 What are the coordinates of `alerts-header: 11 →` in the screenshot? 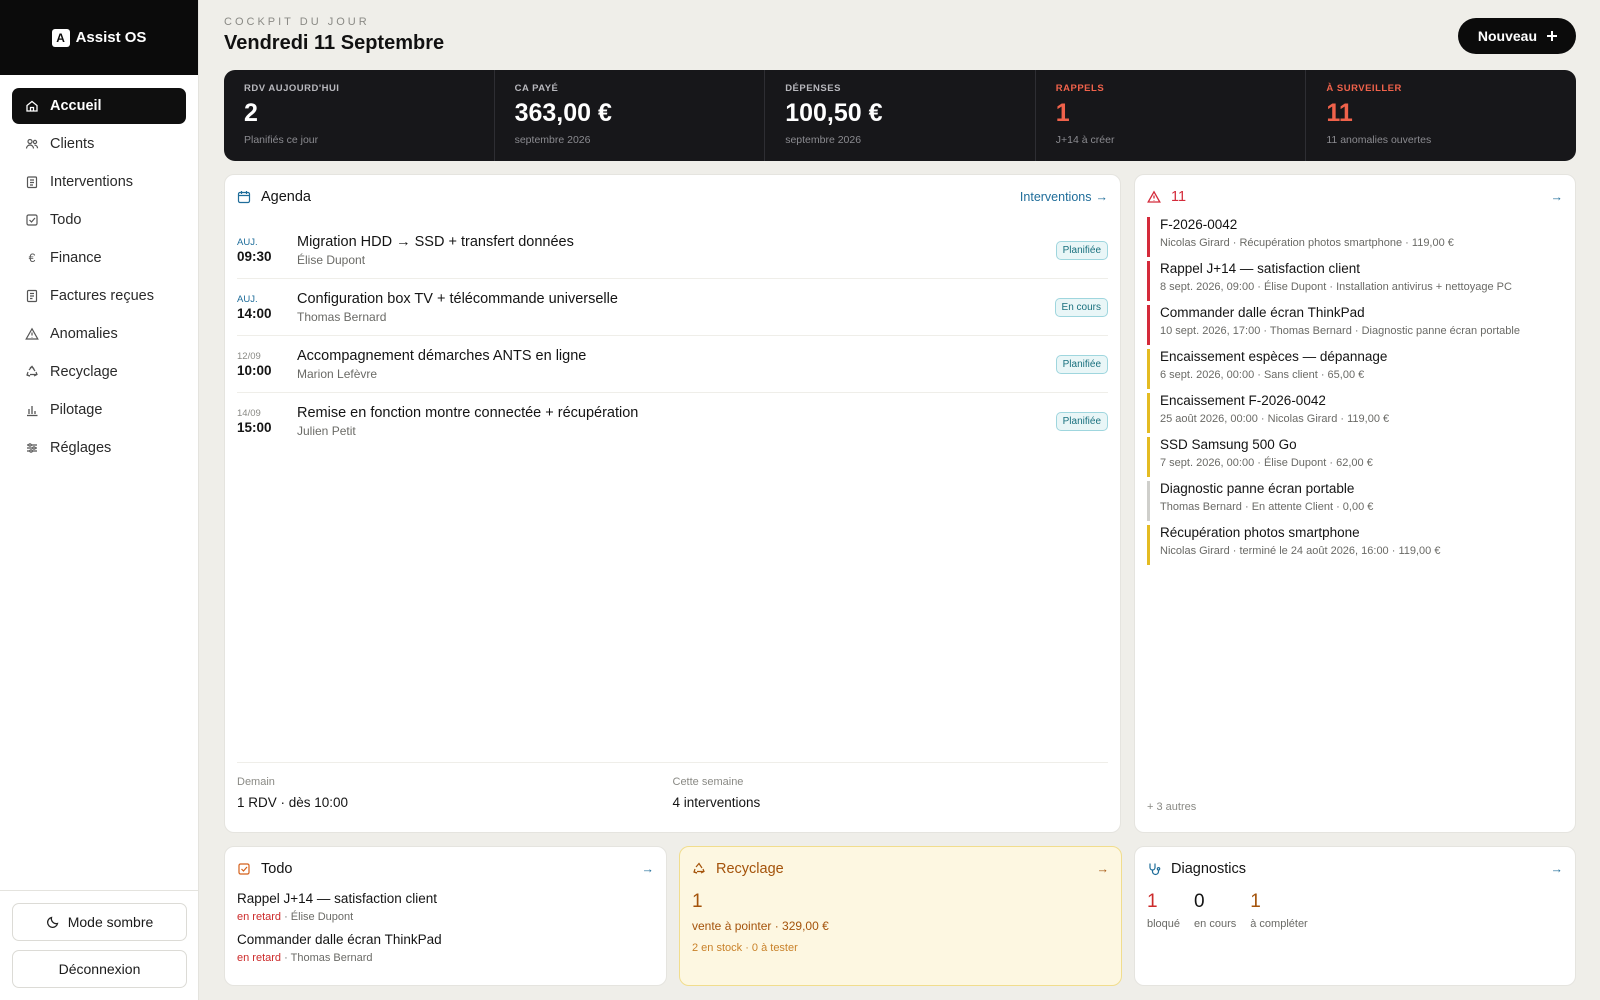 It's located at (1355, 197).